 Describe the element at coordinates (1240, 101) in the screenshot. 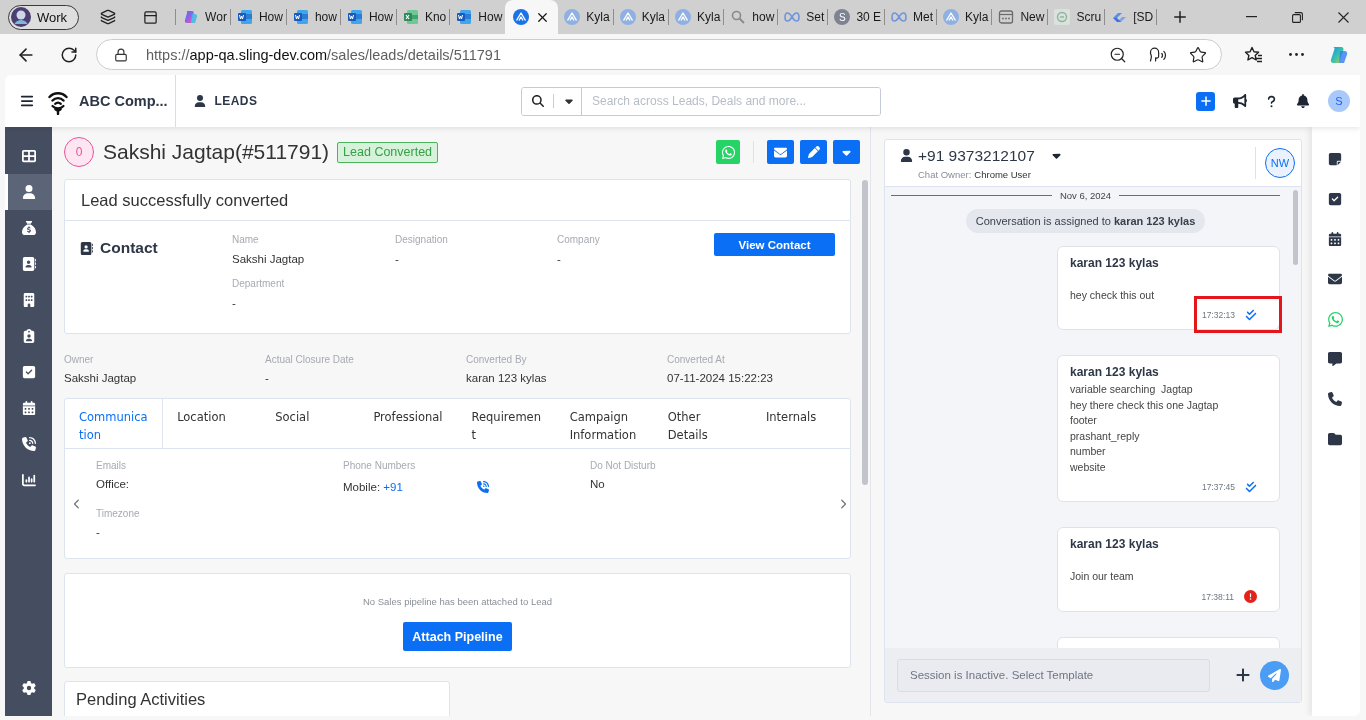

I see `announcements-button` at that location.